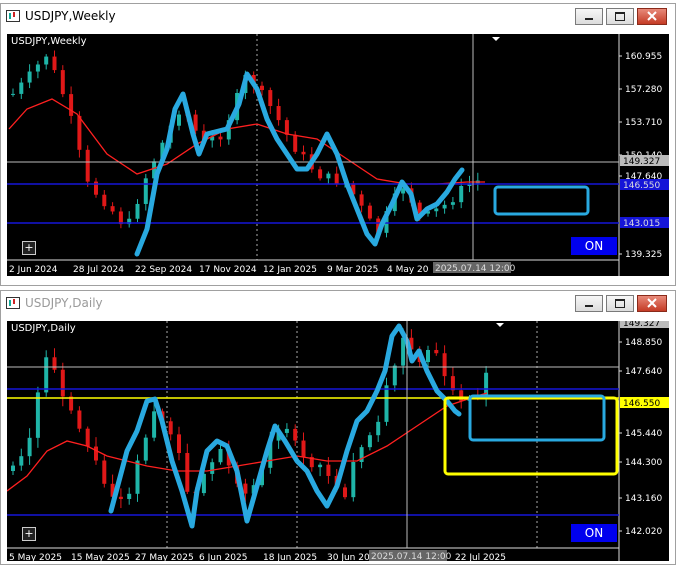 This screenshot has width=676, height=566. Describe the element at coordinates (643, 434) in the screenshot. I see `price-tick-label: 145.440` at that location.